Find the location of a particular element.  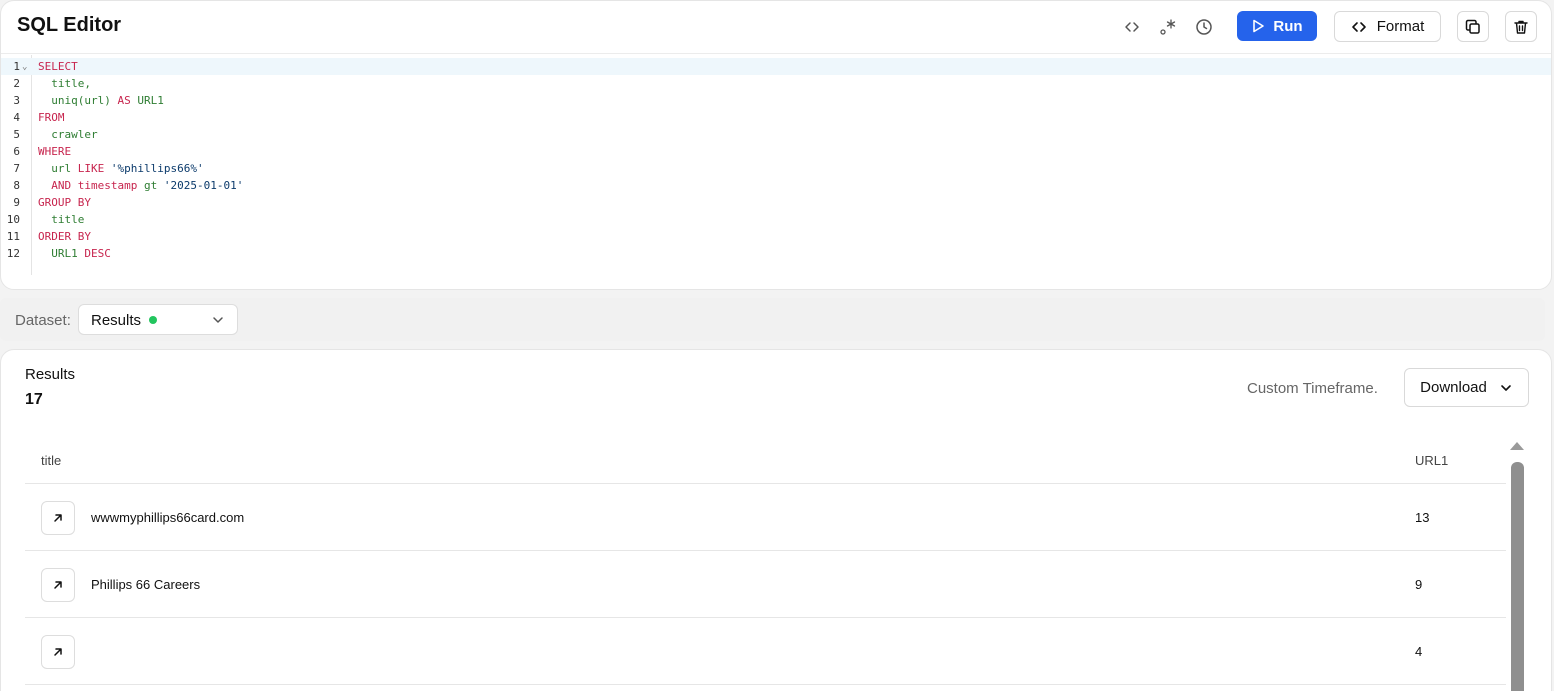

code-line: 10 title is located at coordinates (776, 219).